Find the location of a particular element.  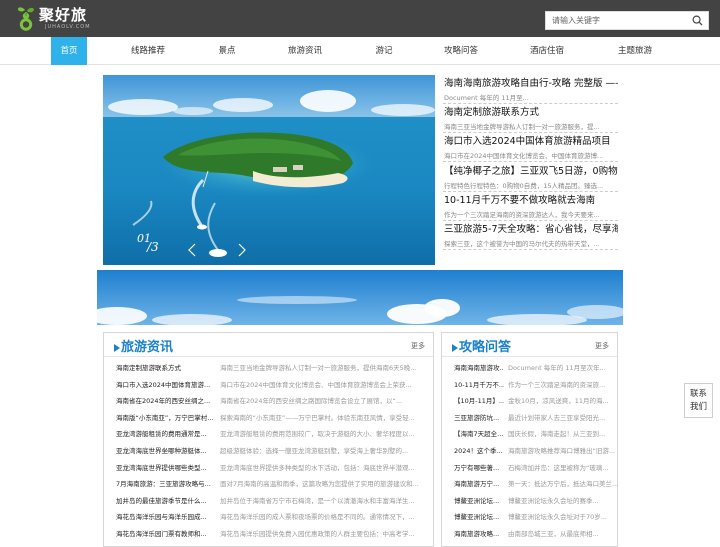

headline-title: 海南定制旅游联系方式 is located at coordinates (491, 111).